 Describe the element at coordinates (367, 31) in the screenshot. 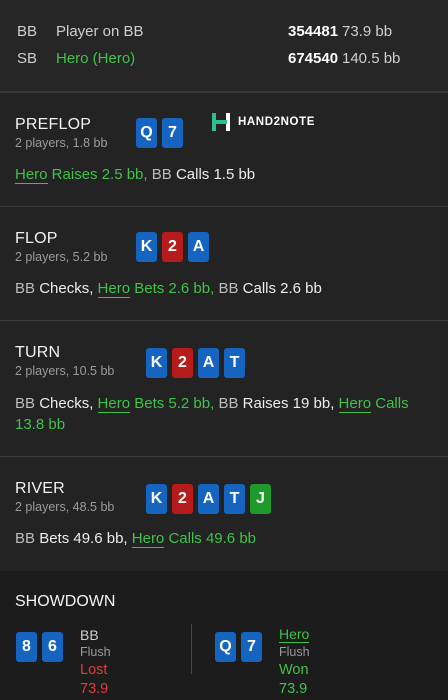

I see `player-stack-bb: 73.9 bb` at that location.